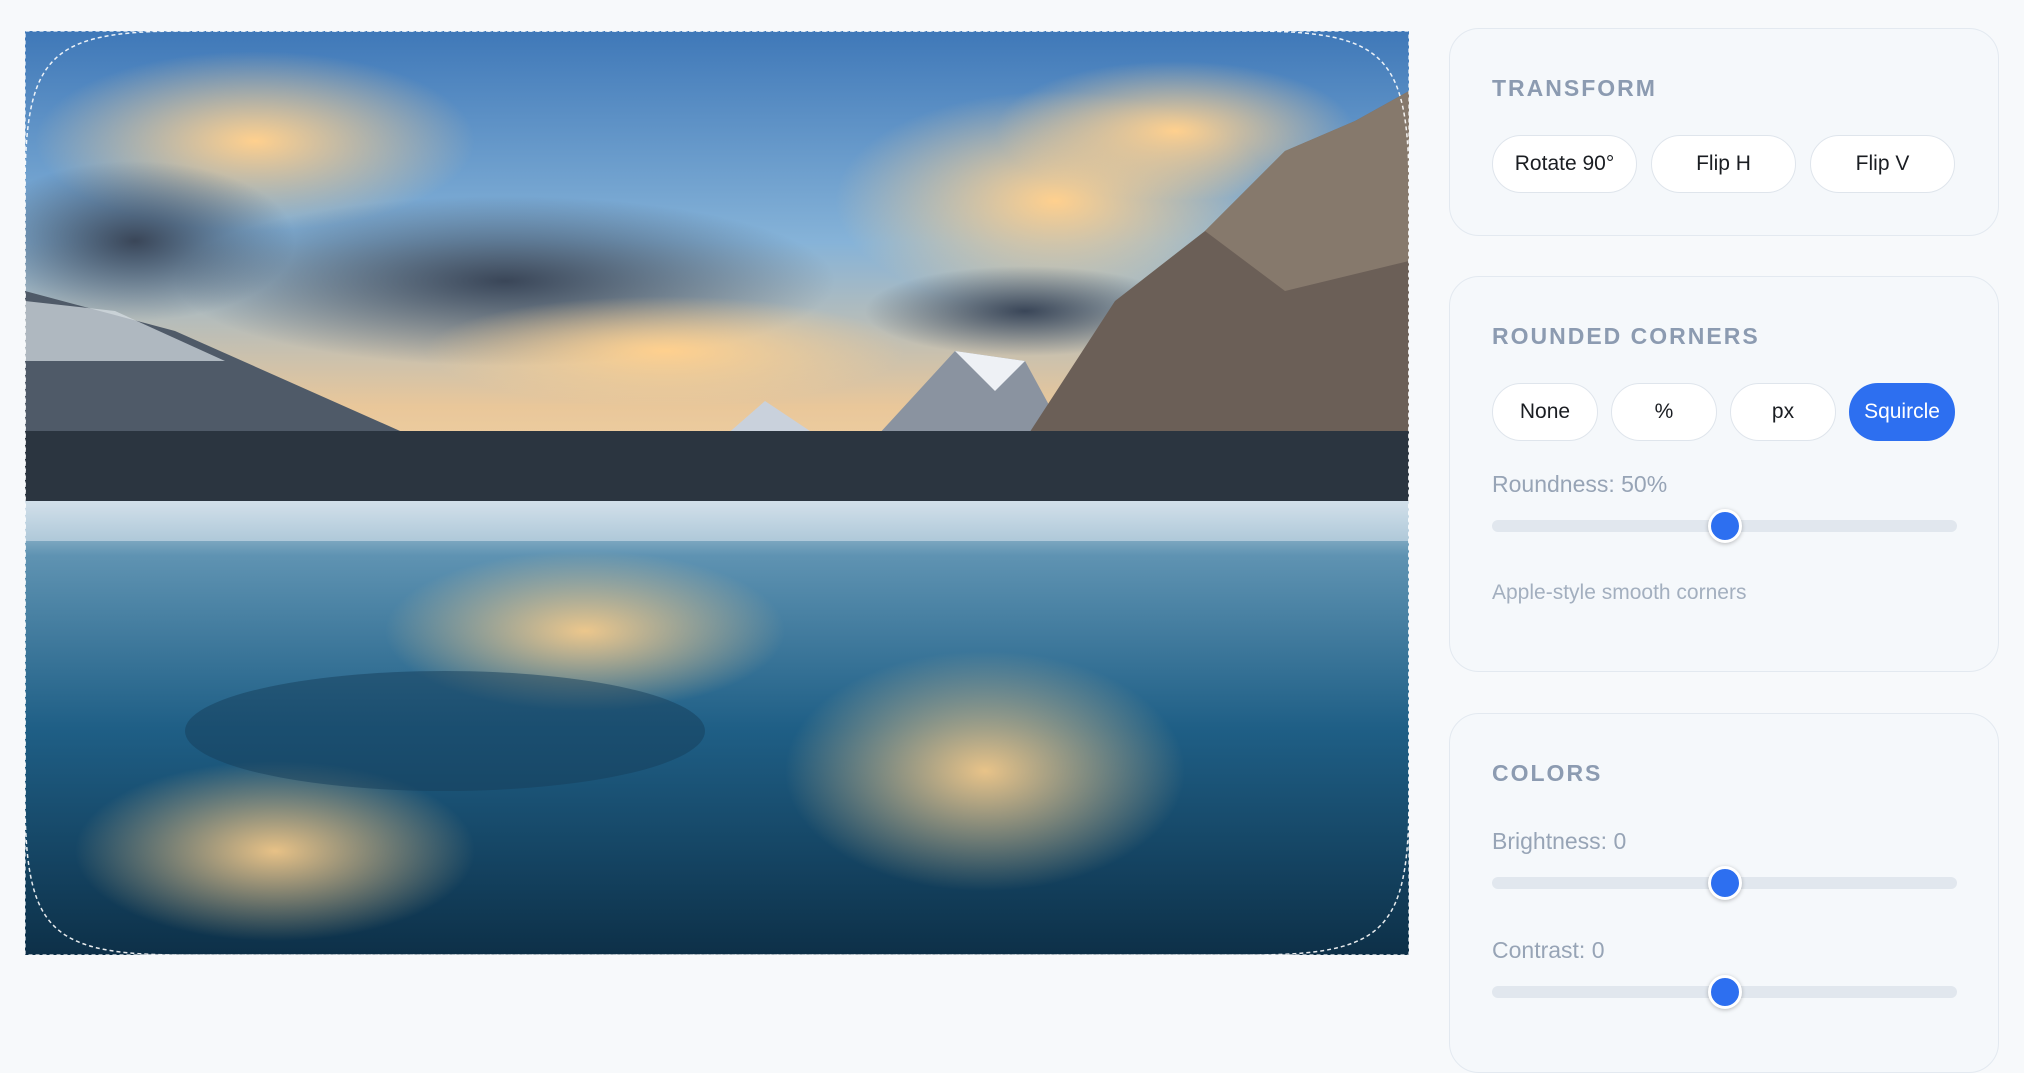 The image size is (2024, 1073). What do you see at coordinates (1580, 484) in the screenshot?
I see `roundness-label: Roundness: 50%` at bounding box center [1580, 484].